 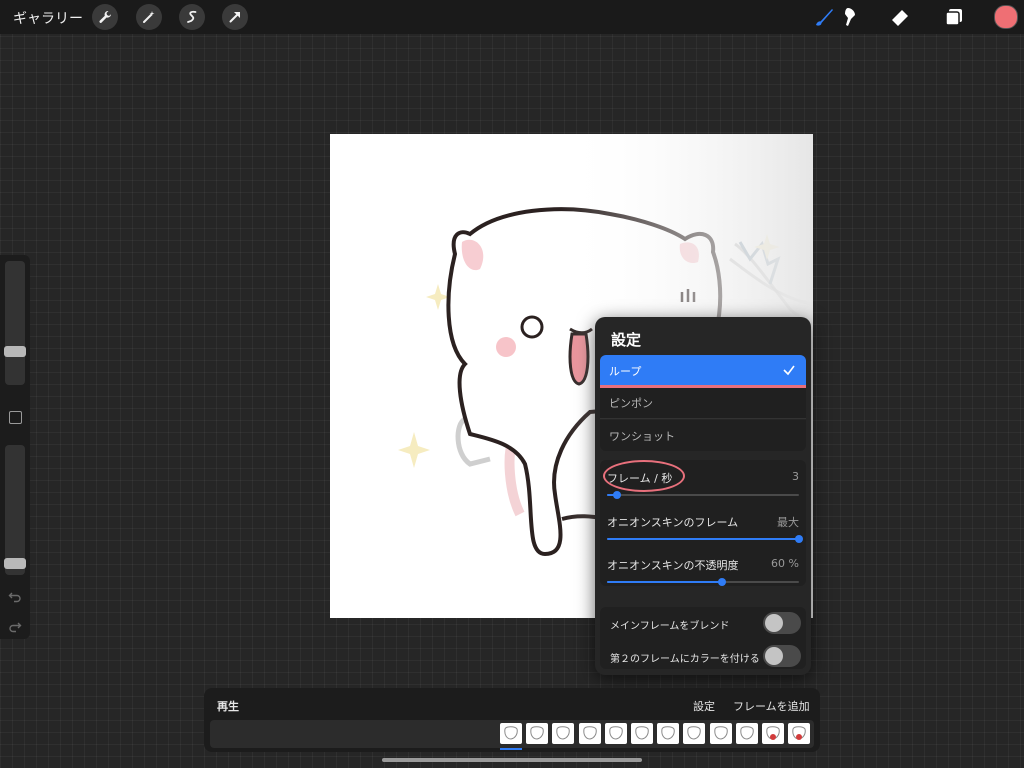 What do you see at coordinates (626, 340) in the screenshot?
I see `settings-title: 設定` at bounding box center [626, 340].